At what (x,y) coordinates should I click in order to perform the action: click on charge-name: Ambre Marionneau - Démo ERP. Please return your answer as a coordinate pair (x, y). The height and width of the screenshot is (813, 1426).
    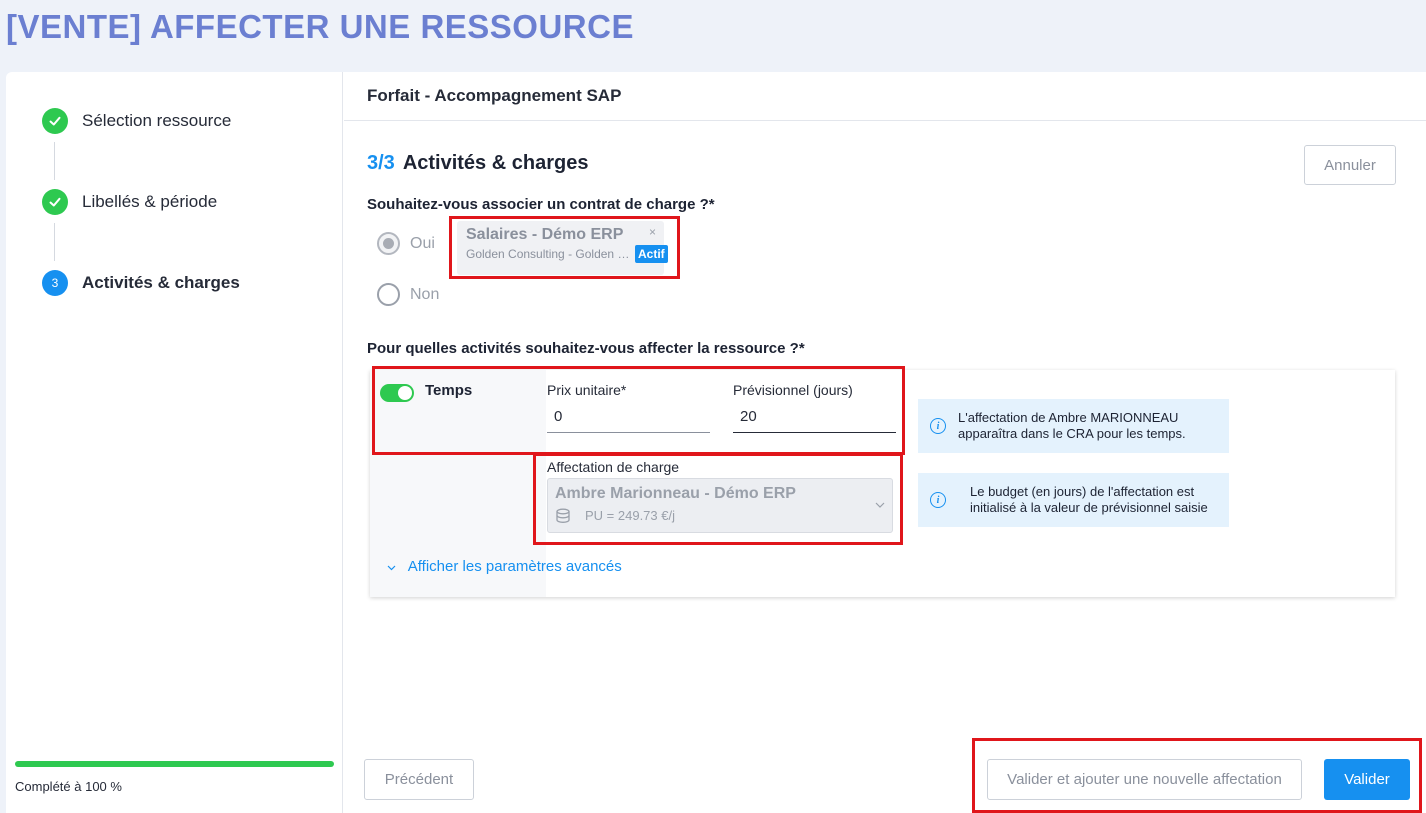
    Looking at the image, I should click on (675, 493).